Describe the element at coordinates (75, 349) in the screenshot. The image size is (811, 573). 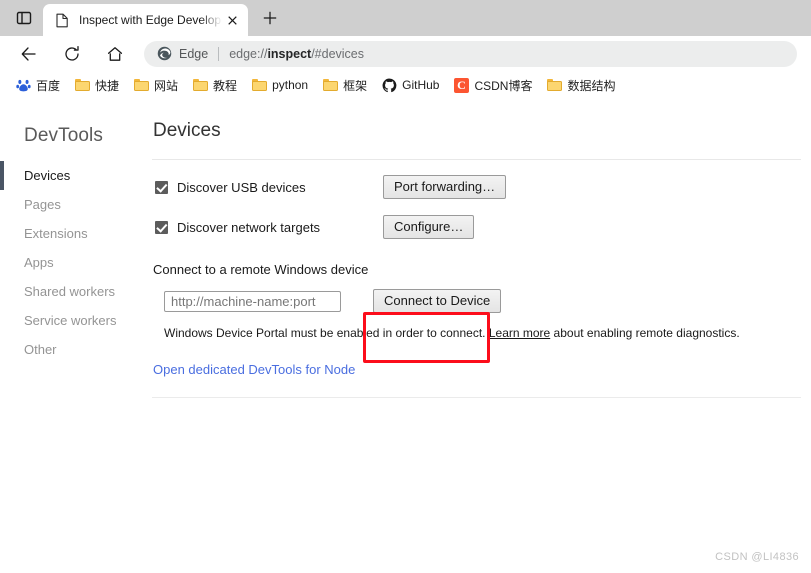
I see `sidebar-item-other: Other` at that location.